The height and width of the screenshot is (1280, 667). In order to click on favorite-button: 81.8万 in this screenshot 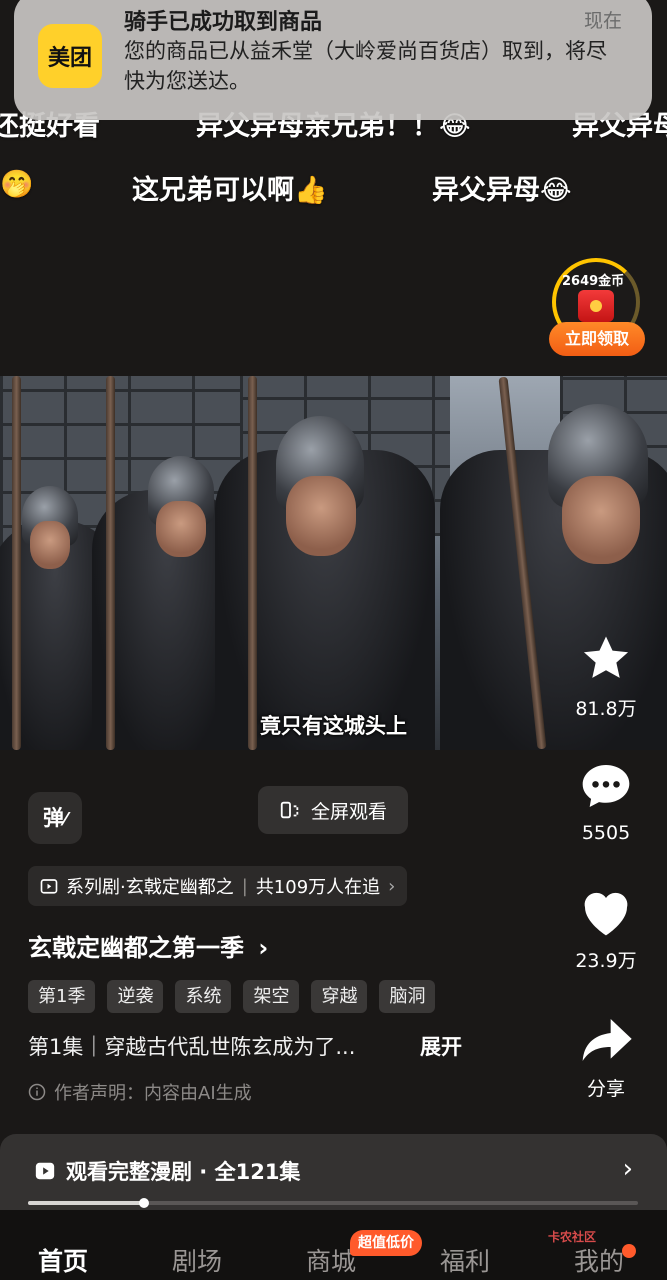, I will do `click(606, 676)`.